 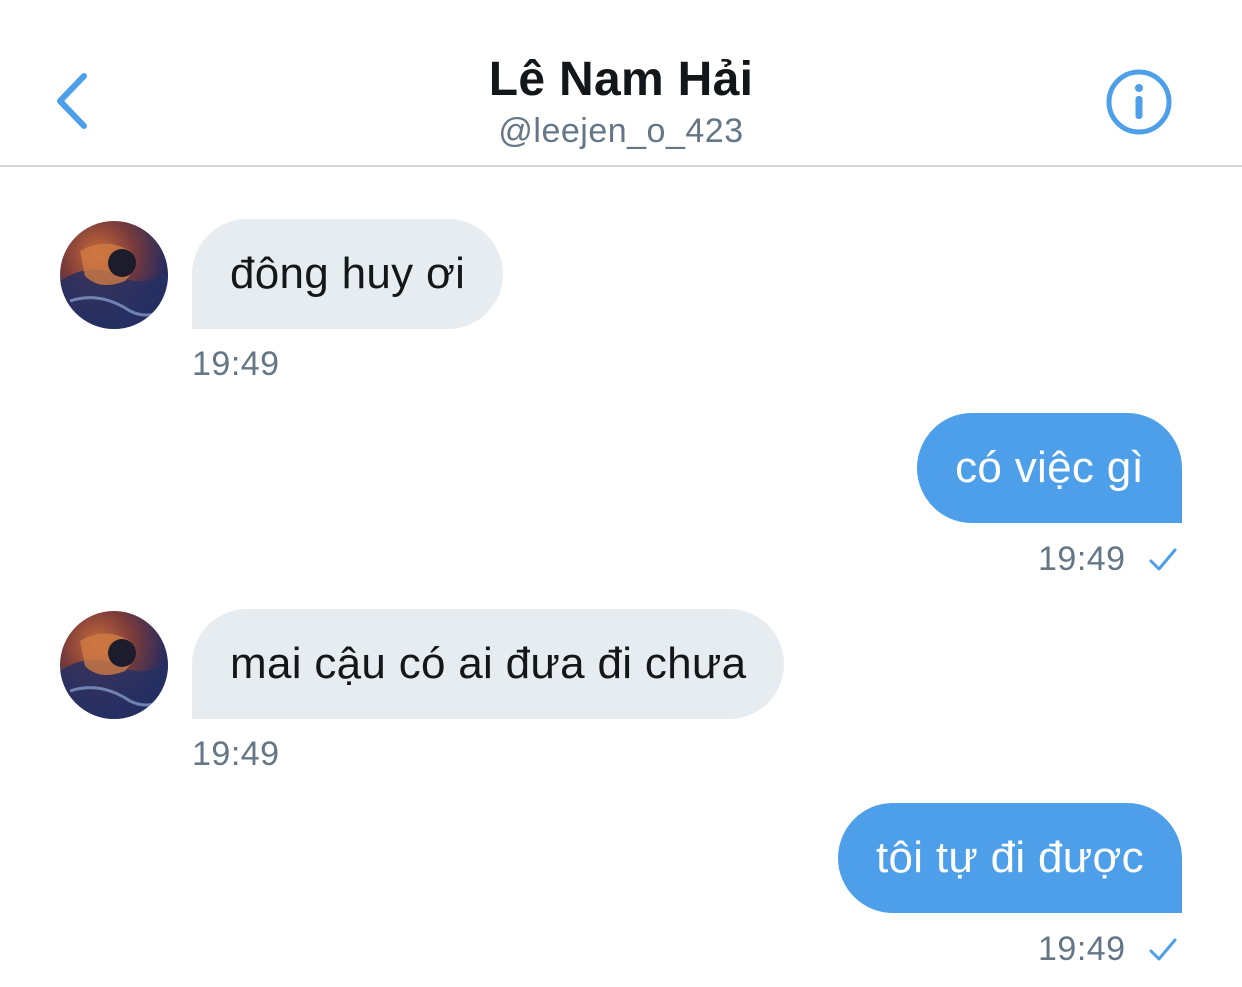 What do you see at coordinates (488, 664) in the screenshot?
I see `message-bubble-incoming: mai cậu có ai đưa đi chưa` at bounding box center [488, 664].